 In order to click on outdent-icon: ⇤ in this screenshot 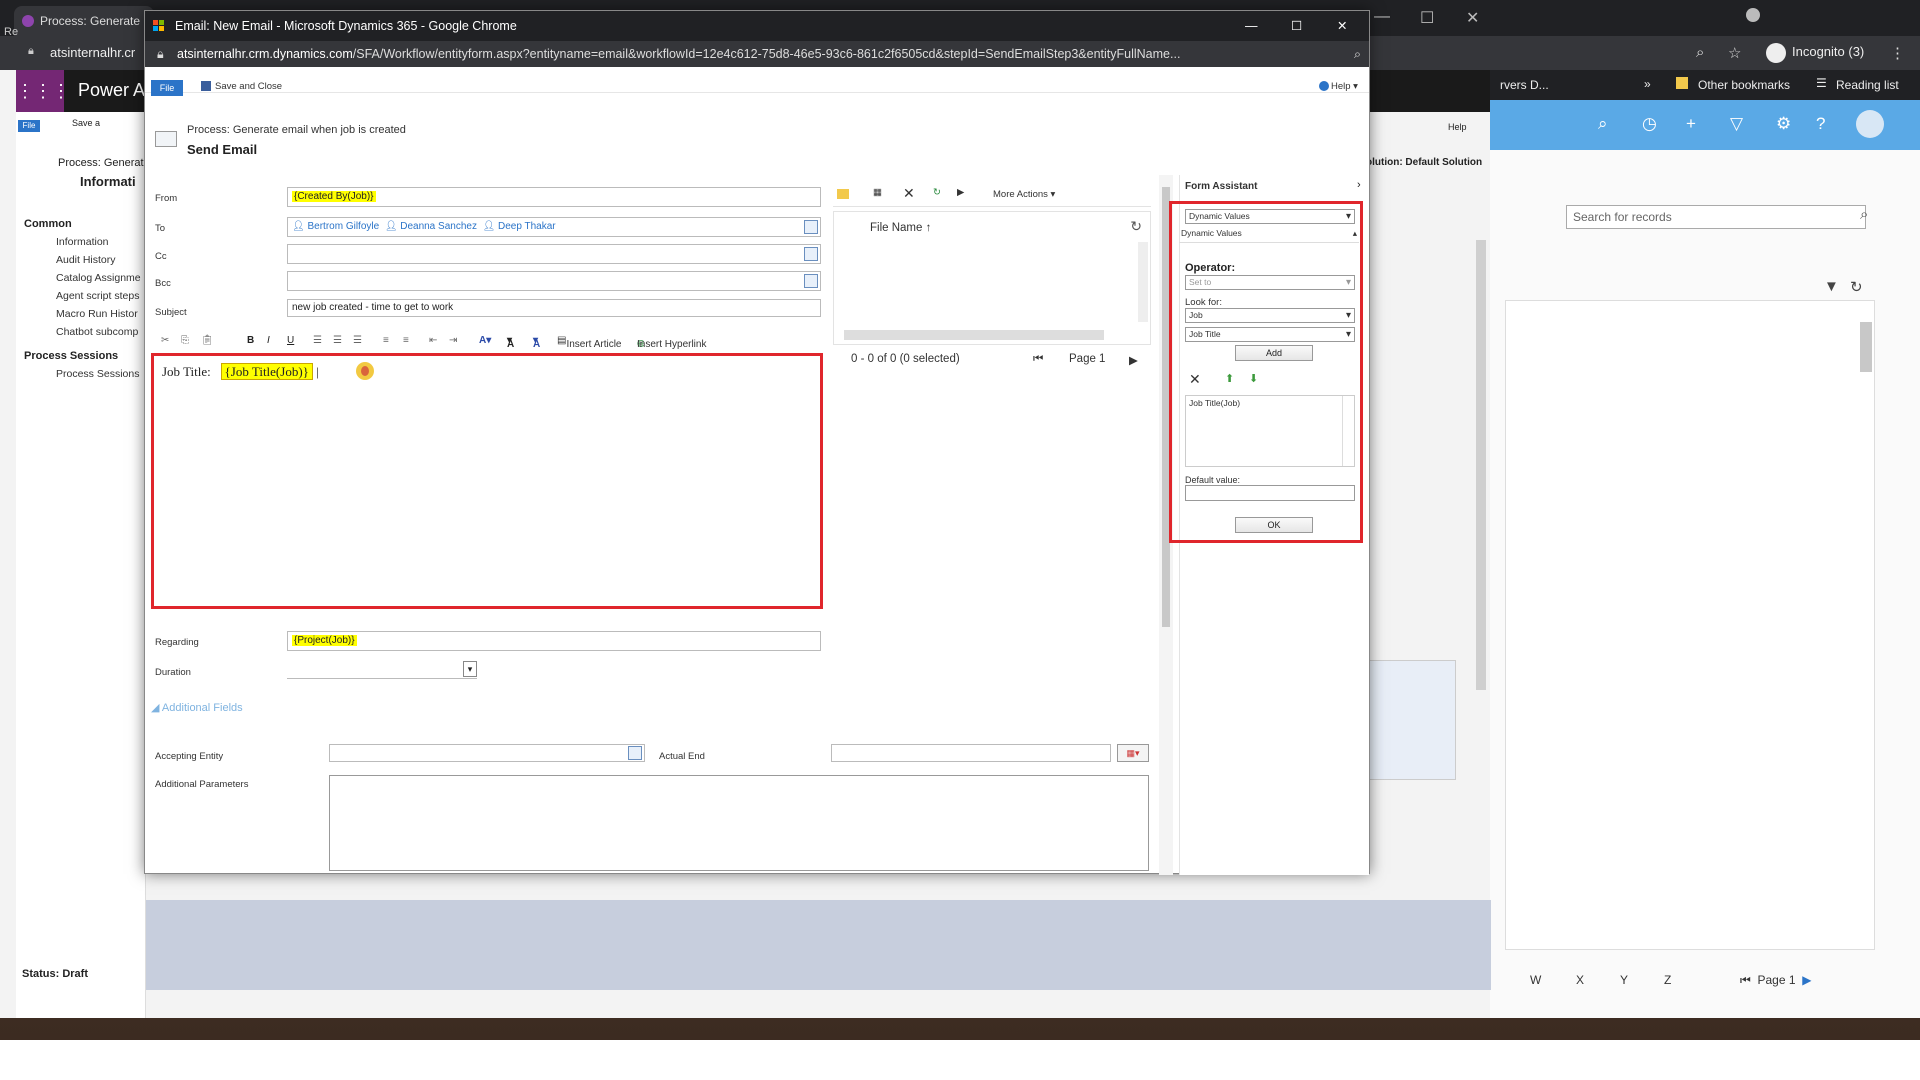, I will do `click(433, 340)`.